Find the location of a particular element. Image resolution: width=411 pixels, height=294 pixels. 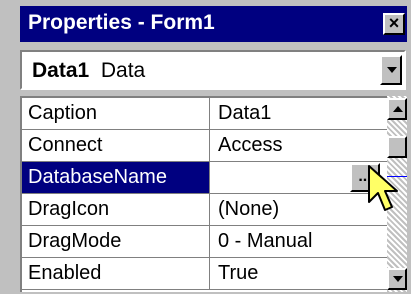

property-row-dragicon: DragIcon (None) is located at coordinates (204, 210).